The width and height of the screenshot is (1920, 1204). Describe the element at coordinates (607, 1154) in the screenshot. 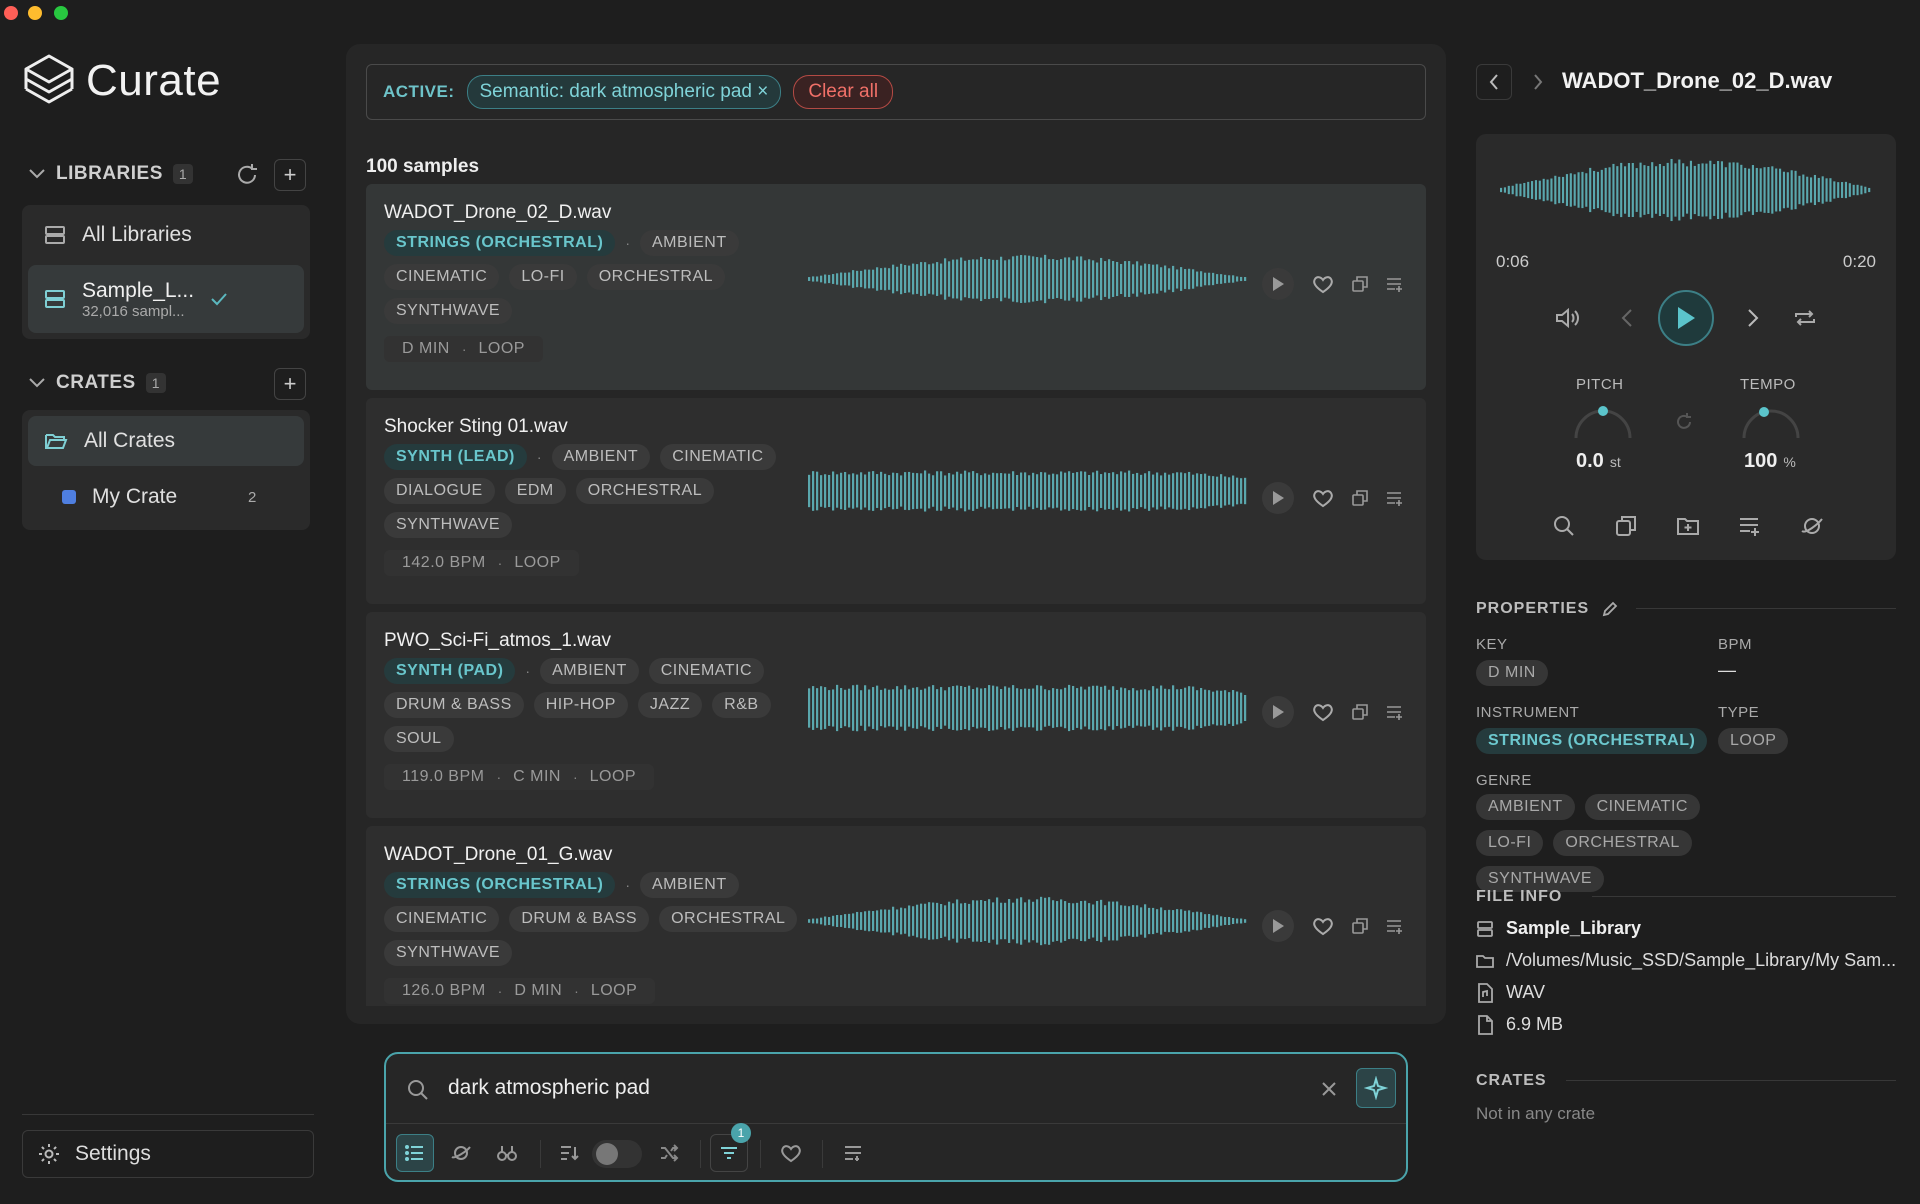

I see `toggle-knob` at that location.